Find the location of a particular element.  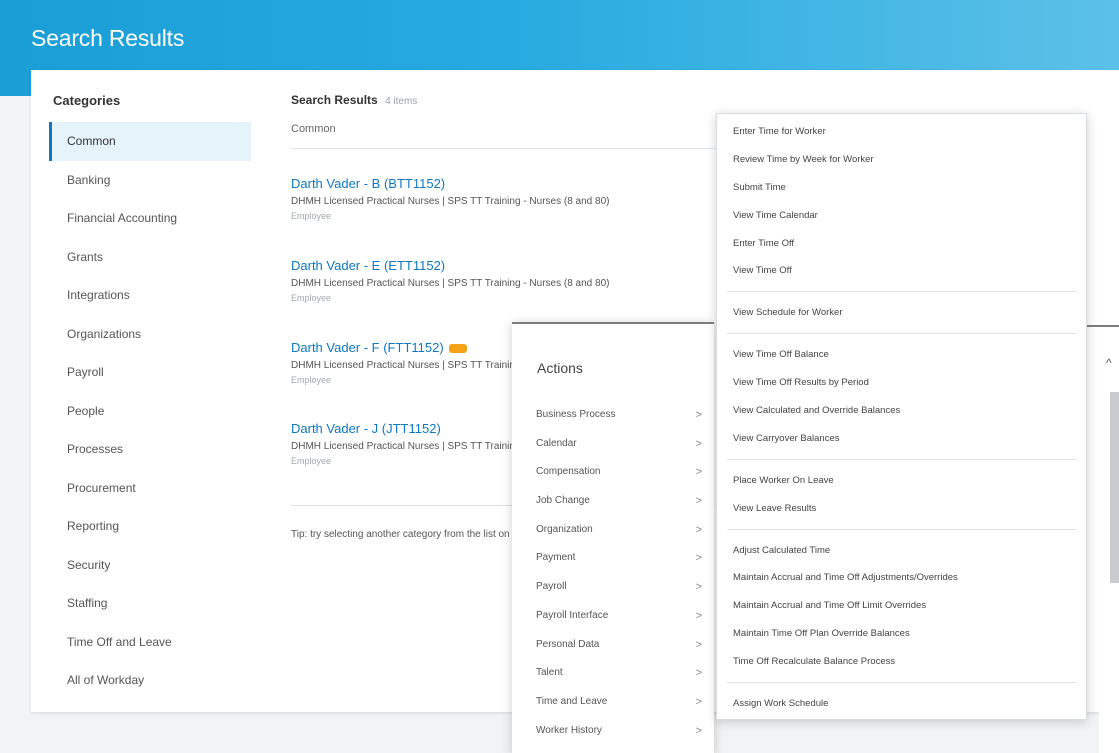

action-label: Calendar is located at coordinates (556, 443).